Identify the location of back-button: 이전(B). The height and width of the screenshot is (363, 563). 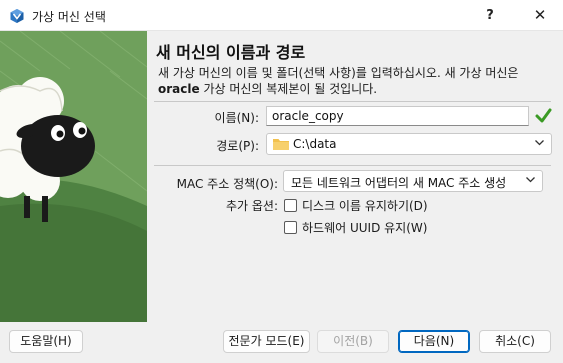
(353, 341).